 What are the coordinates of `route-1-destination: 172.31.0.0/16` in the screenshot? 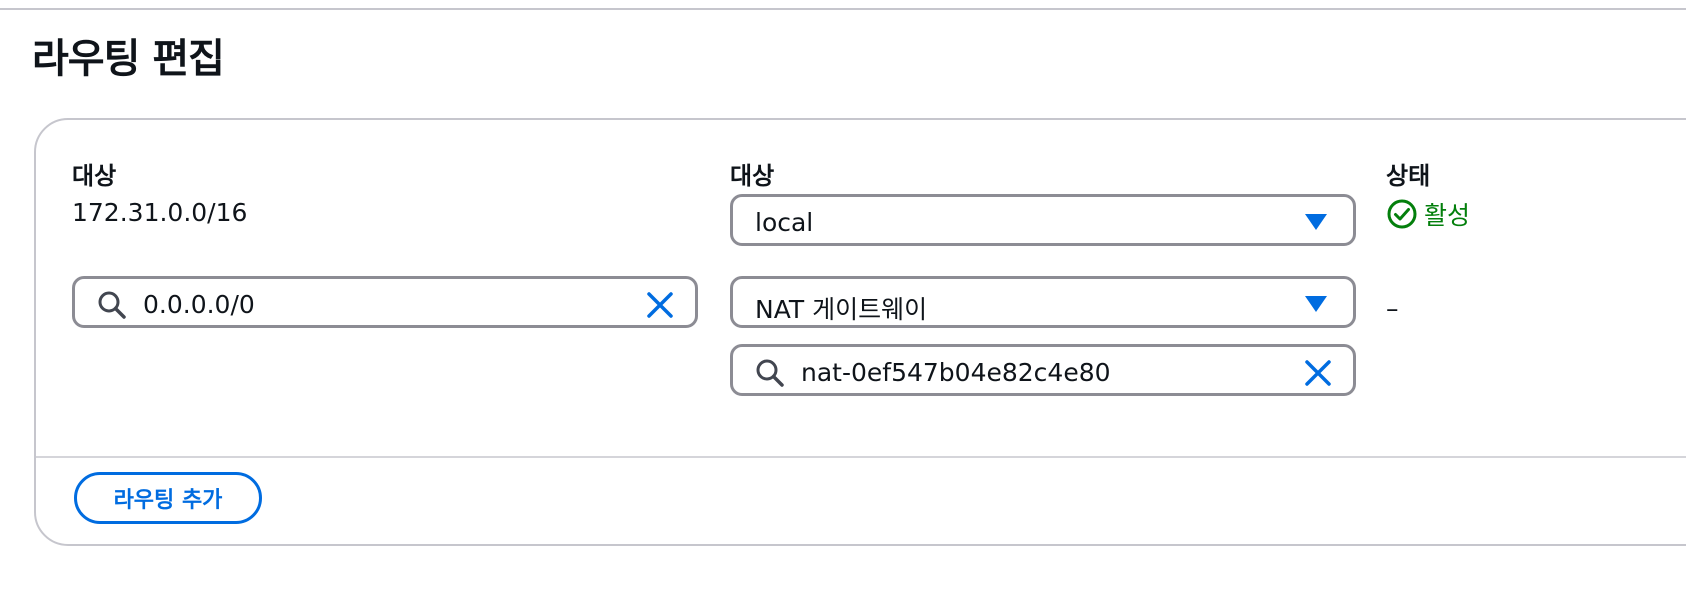 It's located at (160, 212).